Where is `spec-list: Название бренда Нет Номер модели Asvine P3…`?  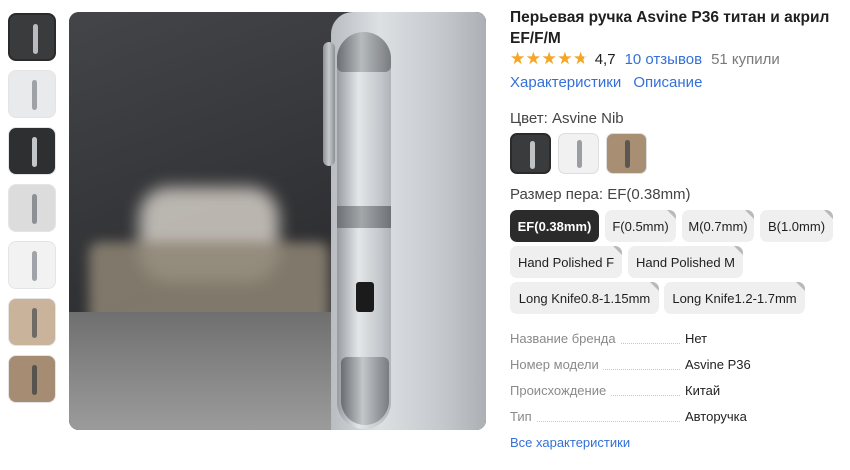
spec-list: Название бренда Нет Номер модели Asvine P3… is located at coordinates (670, 381).